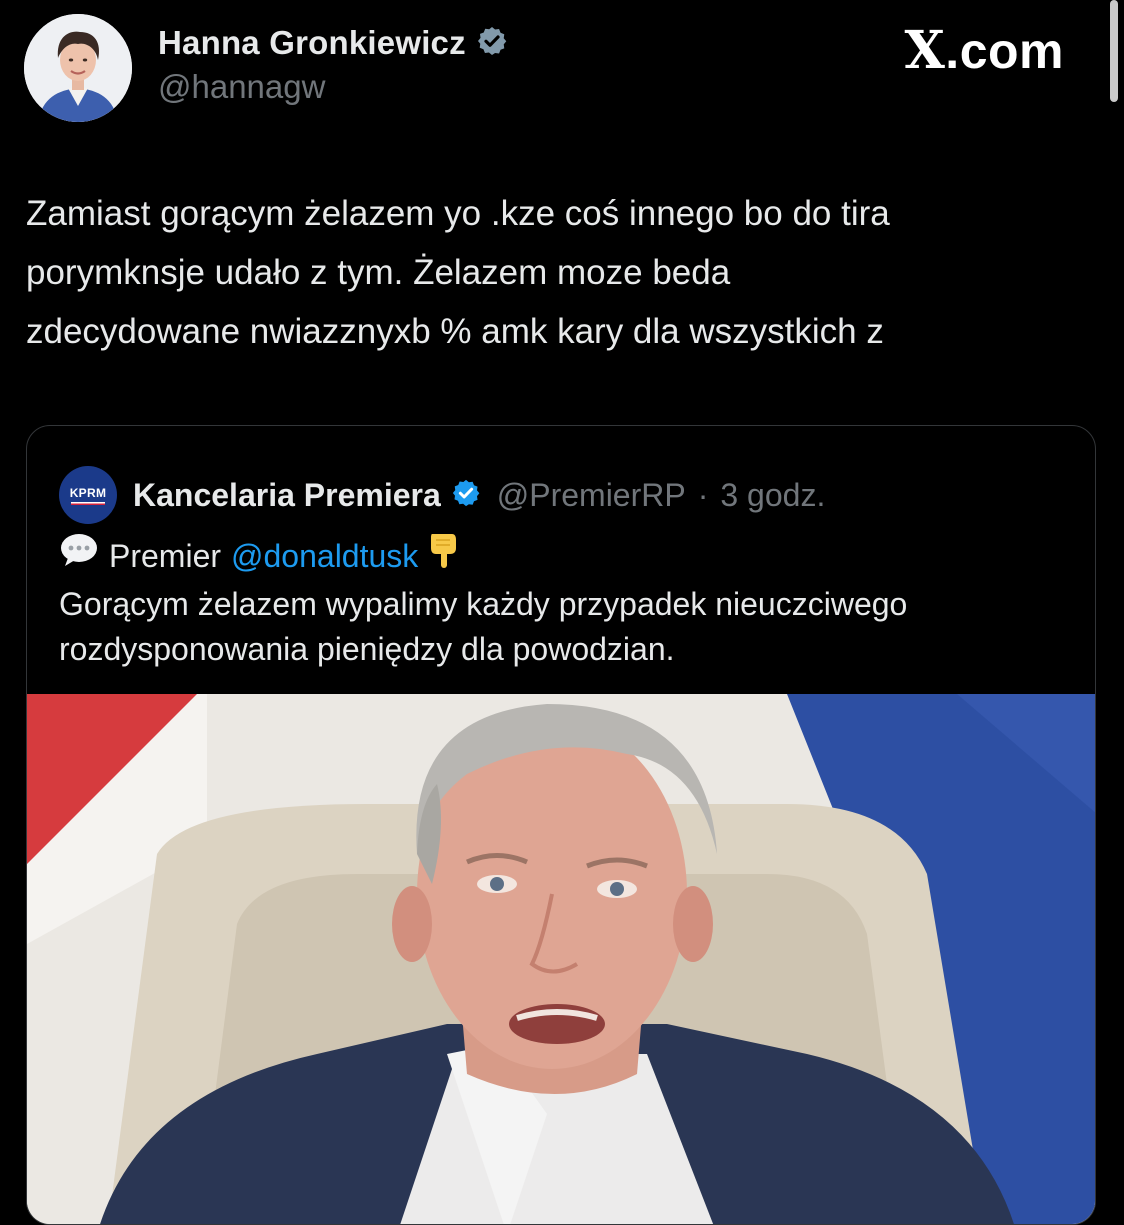  Describe the element at coordinates (287, 495) in the screenshot. I see `quoted-author-name: Kancelaria Premiera` at that location.